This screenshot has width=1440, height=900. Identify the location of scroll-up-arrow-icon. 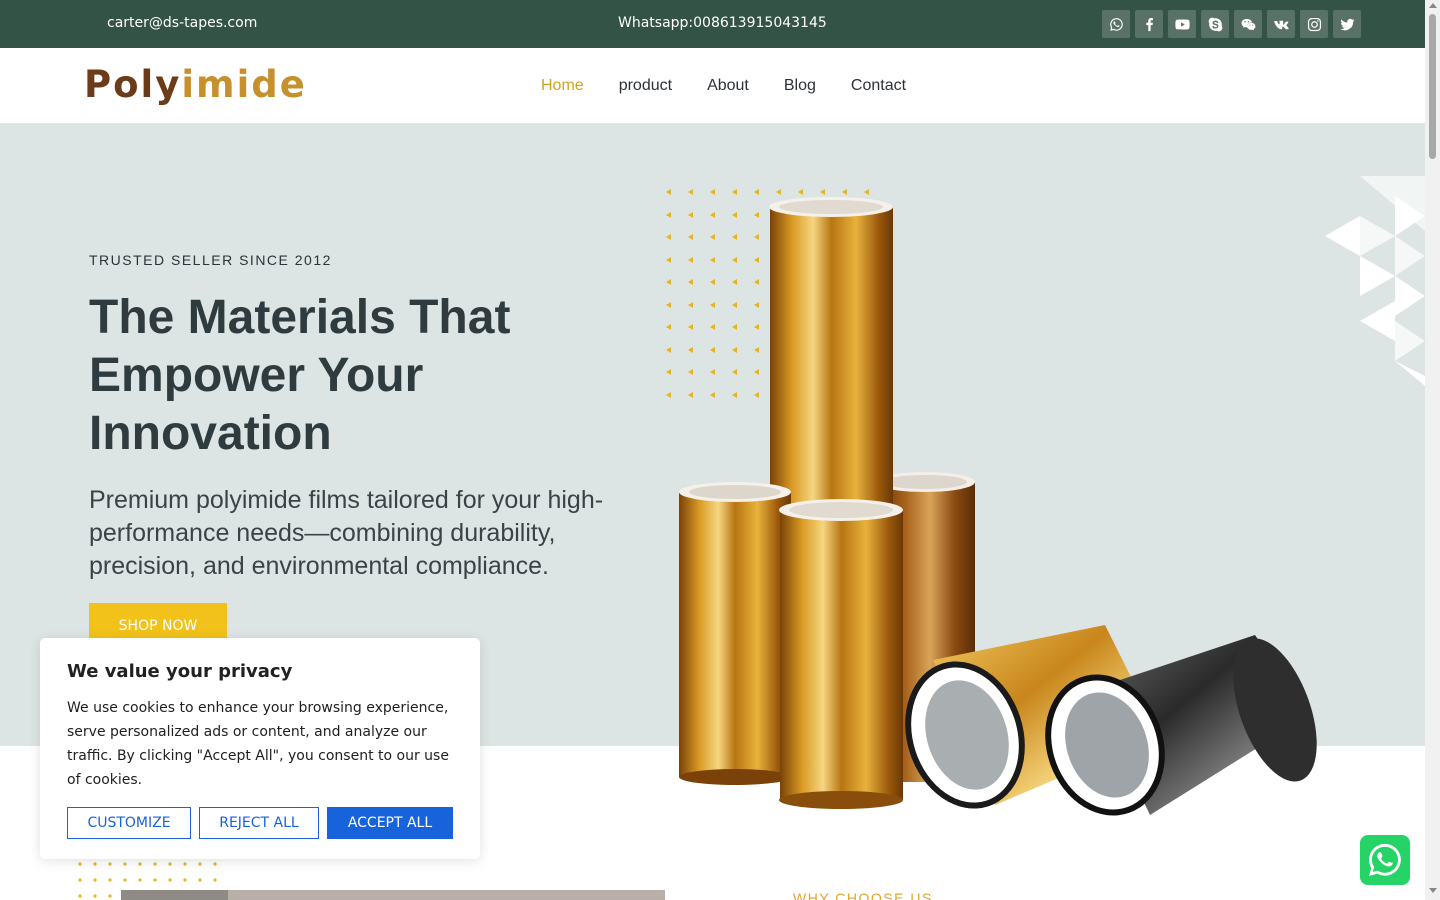
(1433, 5).